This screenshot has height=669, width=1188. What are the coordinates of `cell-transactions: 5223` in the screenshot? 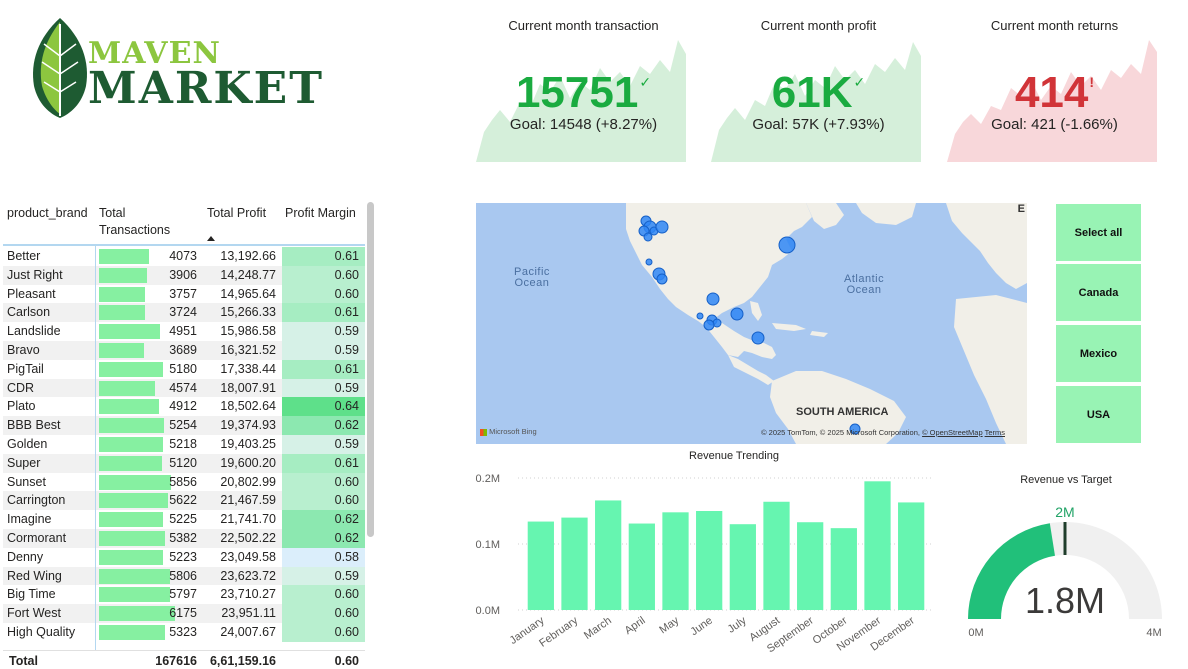 It's located at (183, 556).